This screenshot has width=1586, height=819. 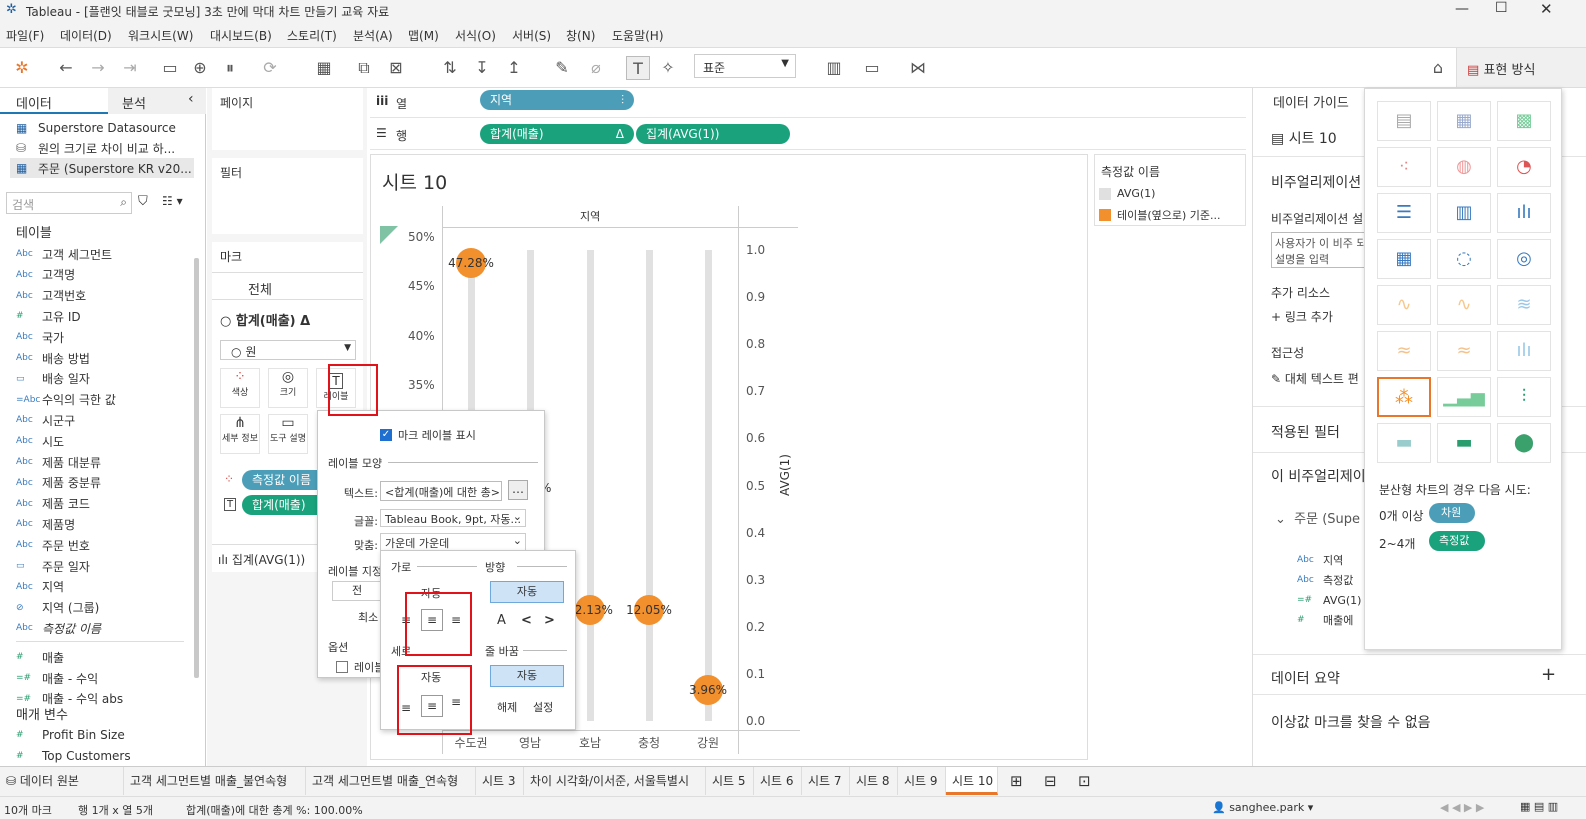 What do you see at coordinates (596, 68) in the screenshot?
I see `group-icon: ⌀` at bounding box center [596, 68].